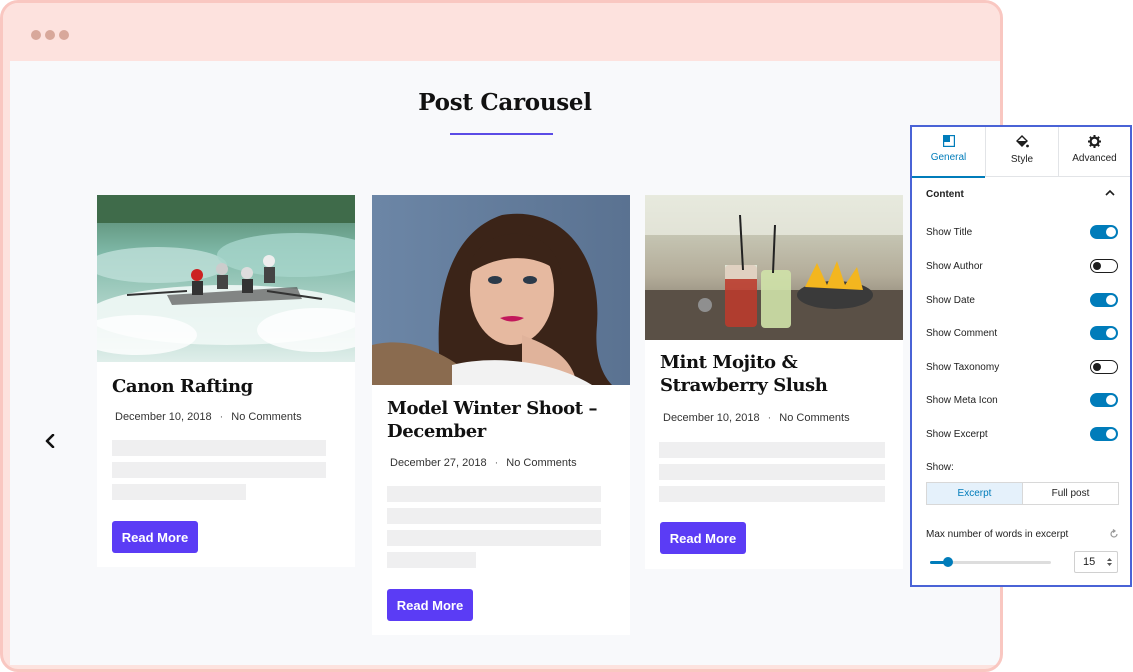  Describe the element at coordinates (1089, 562) in the screenshot. I see `words-value: 15` at that location.